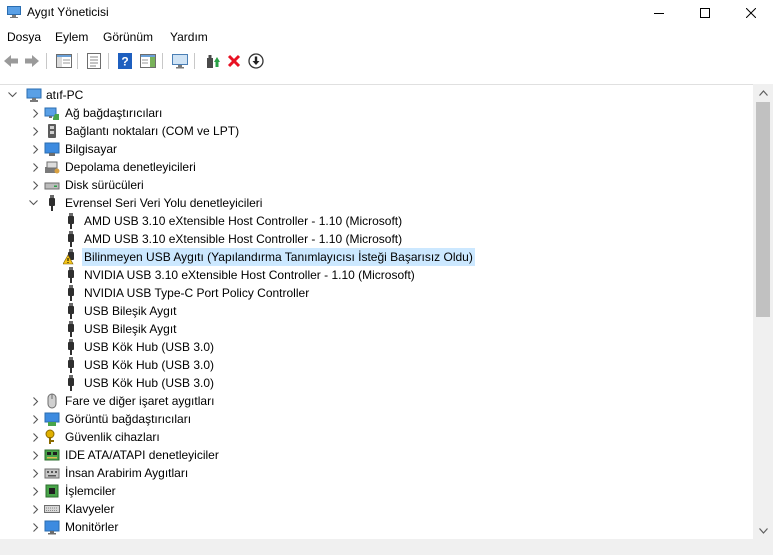  Describe the element at coordinates (376, 293) in the screenshot. I see `tree-device: NVIDIA USB Type-C Port Policy Controller` at that location.